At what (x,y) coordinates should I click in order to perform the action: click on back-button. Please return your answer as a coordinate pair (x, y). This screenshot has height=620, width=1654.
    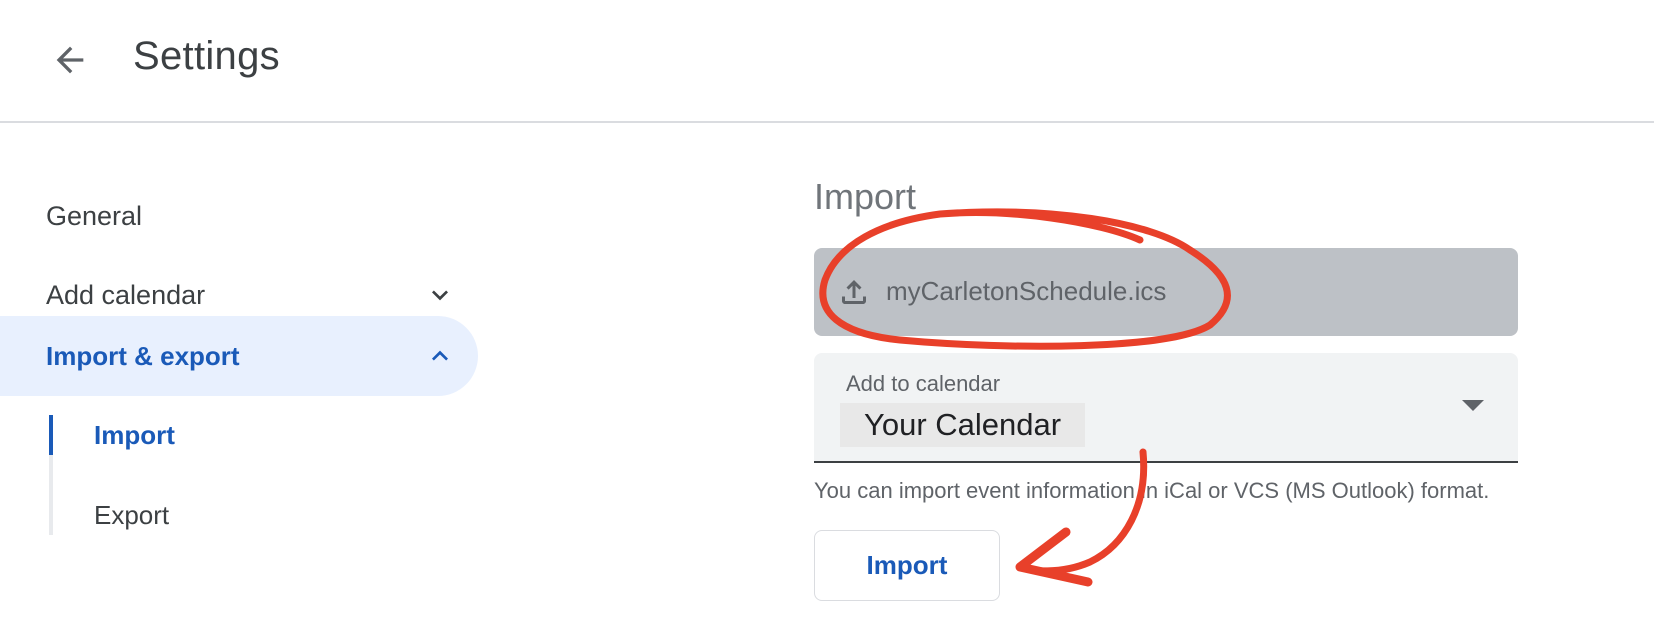
    Looking at the image, I should click on (70, 60).